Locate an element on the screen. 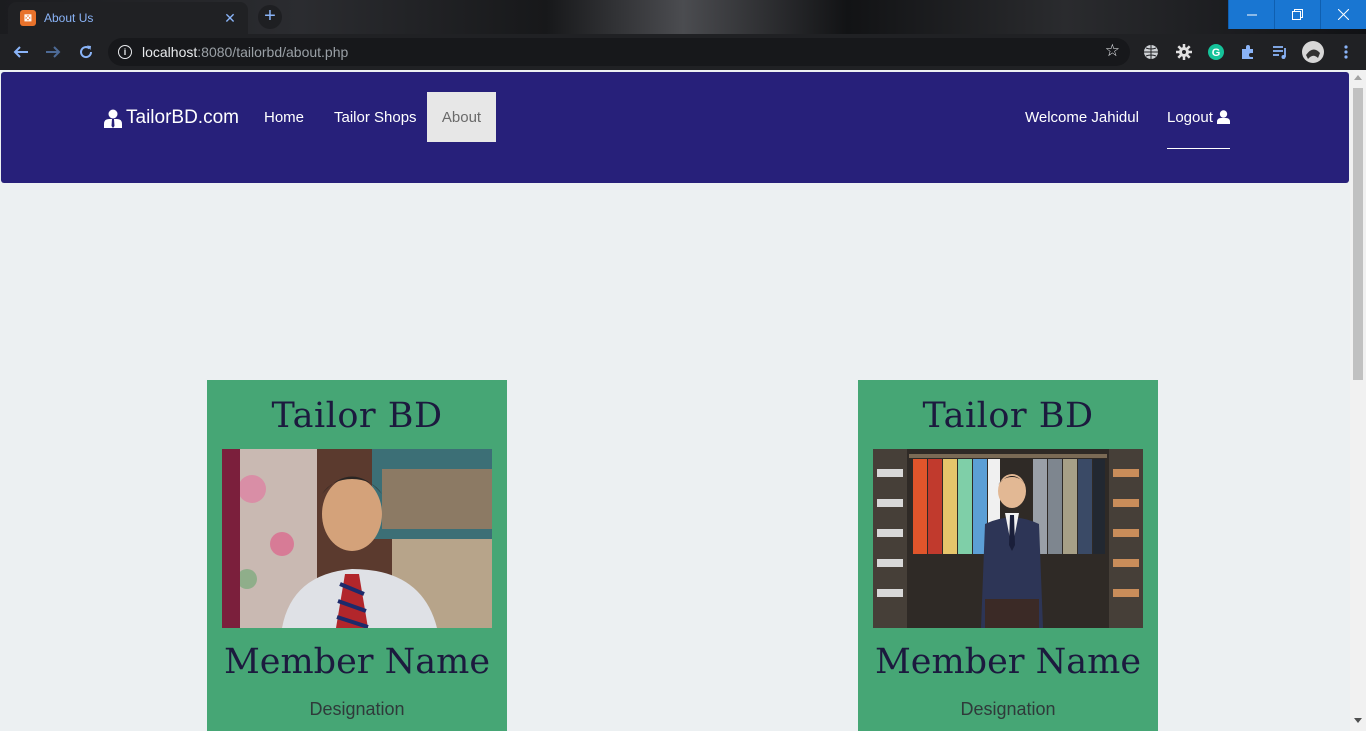 This screenshot has height=731, width=1366. restore-button is located at coordinates (1297, 14).